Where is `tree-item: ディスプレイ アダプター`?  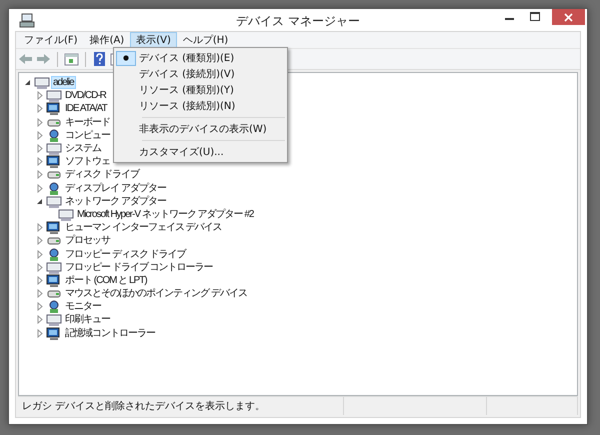 tree-item: ディスプレイ アダプター is located at coordinates (115, 188).